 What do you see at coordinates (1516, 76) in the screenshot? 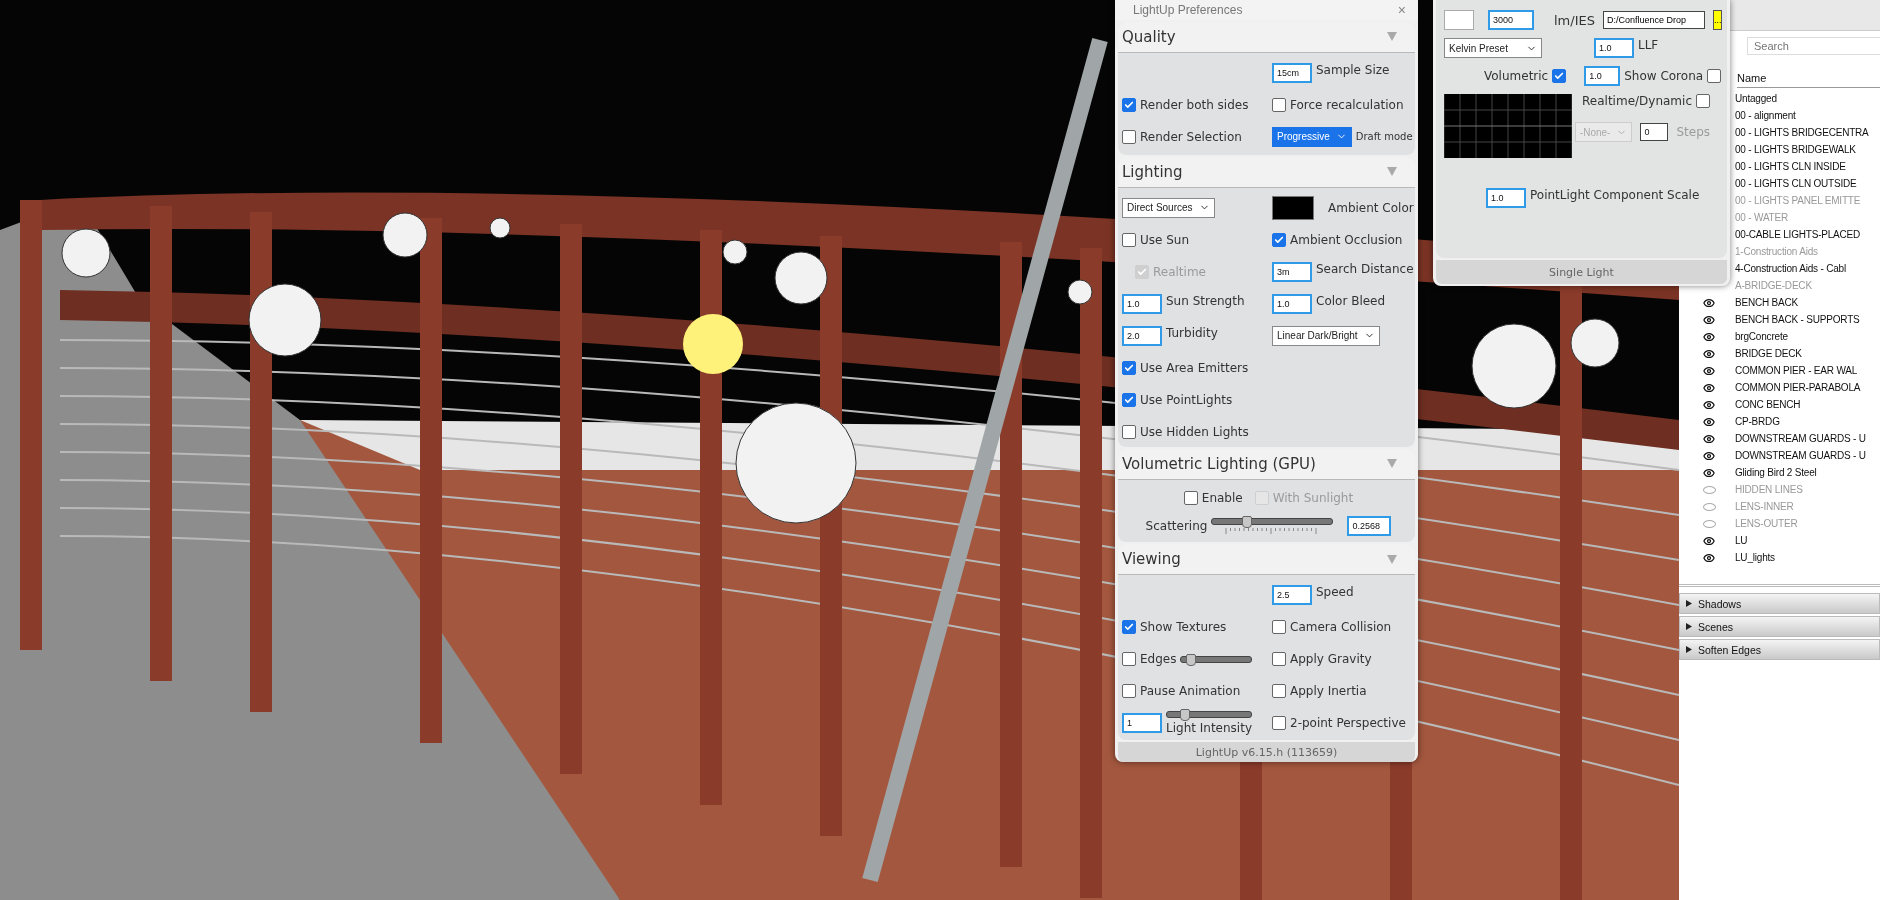
I see `checkbox-label: Volumetric` at bounding box center [1516, 76].